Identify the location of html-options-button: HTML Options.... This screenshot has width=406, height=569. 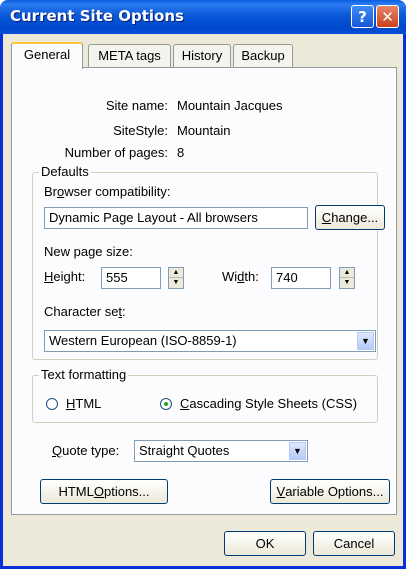
(104, 491).